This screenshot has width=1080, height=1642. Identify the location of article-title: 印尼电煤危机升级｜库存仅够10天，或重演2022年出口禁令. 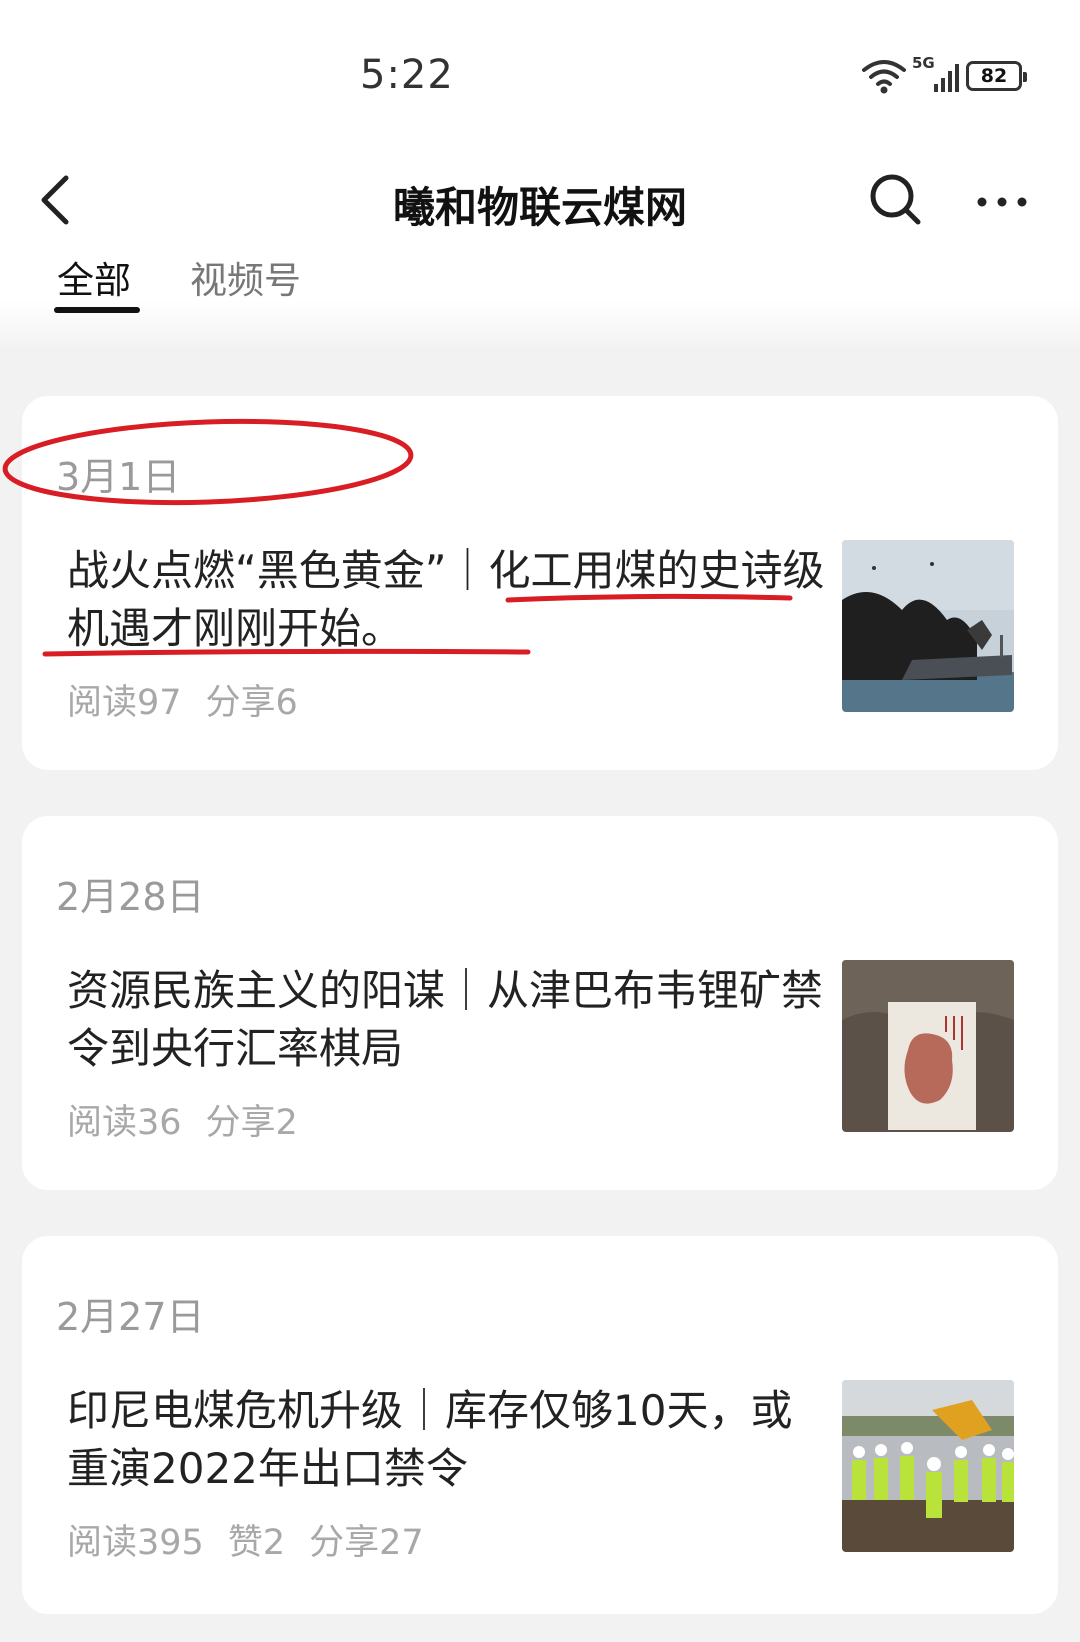
(447, 1440).